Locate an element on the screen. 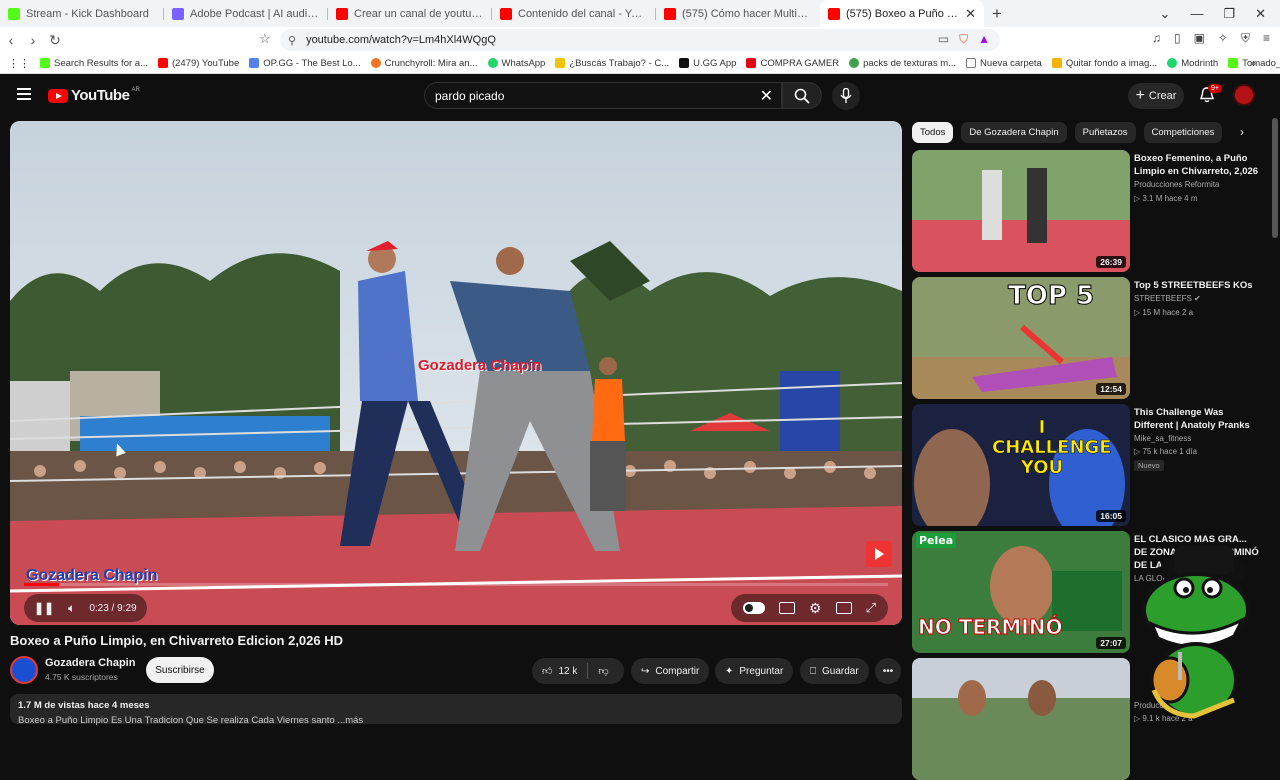 This screenshot has height=780, width=1280. chip-competiciones: Competiciones is located at coordinates (1183, 132).